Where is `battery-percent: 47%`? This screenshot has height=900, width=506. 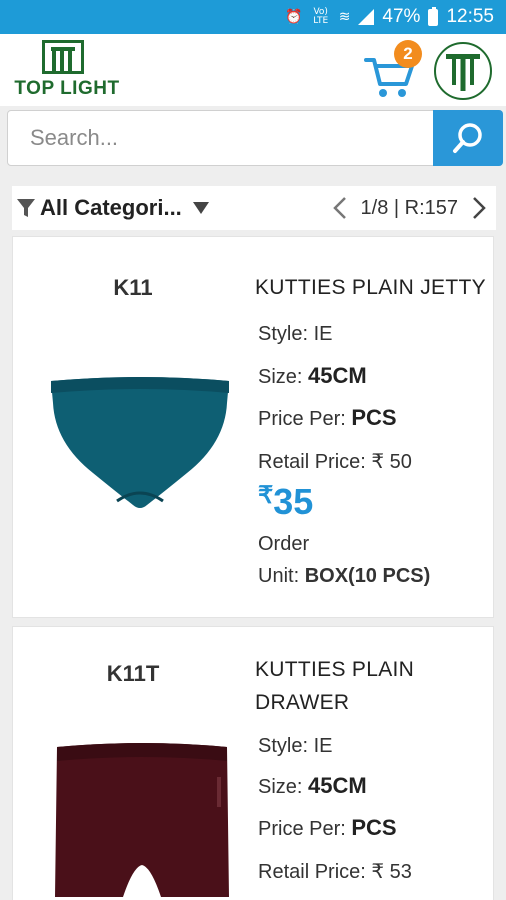 battery-percent: 47% is located at coordinates (401, 16).